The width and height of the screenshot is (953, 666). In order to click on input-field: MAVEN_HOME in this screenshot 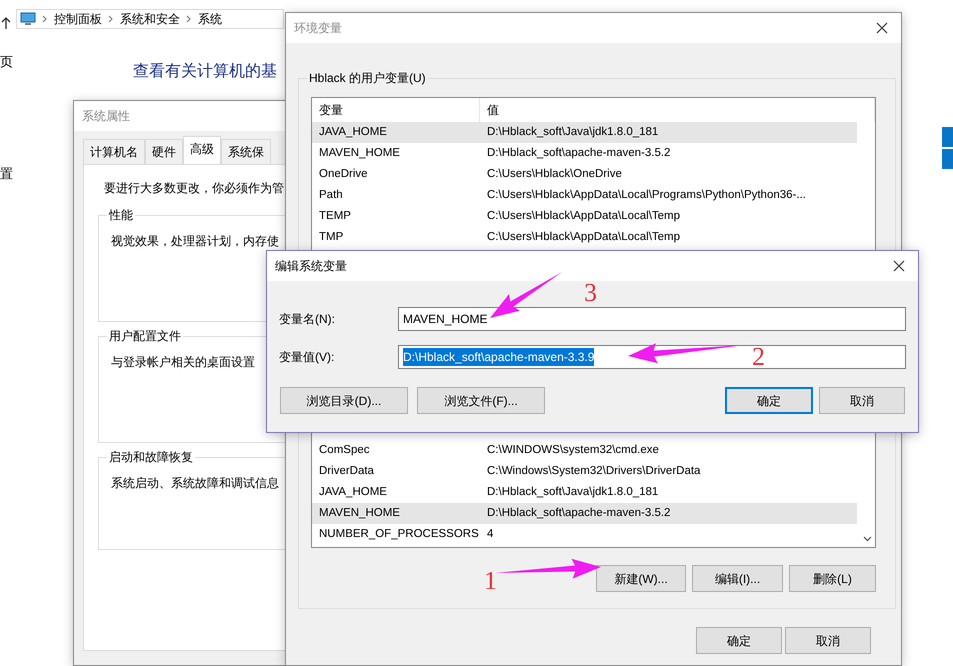, I will do `click(652, 319)`.